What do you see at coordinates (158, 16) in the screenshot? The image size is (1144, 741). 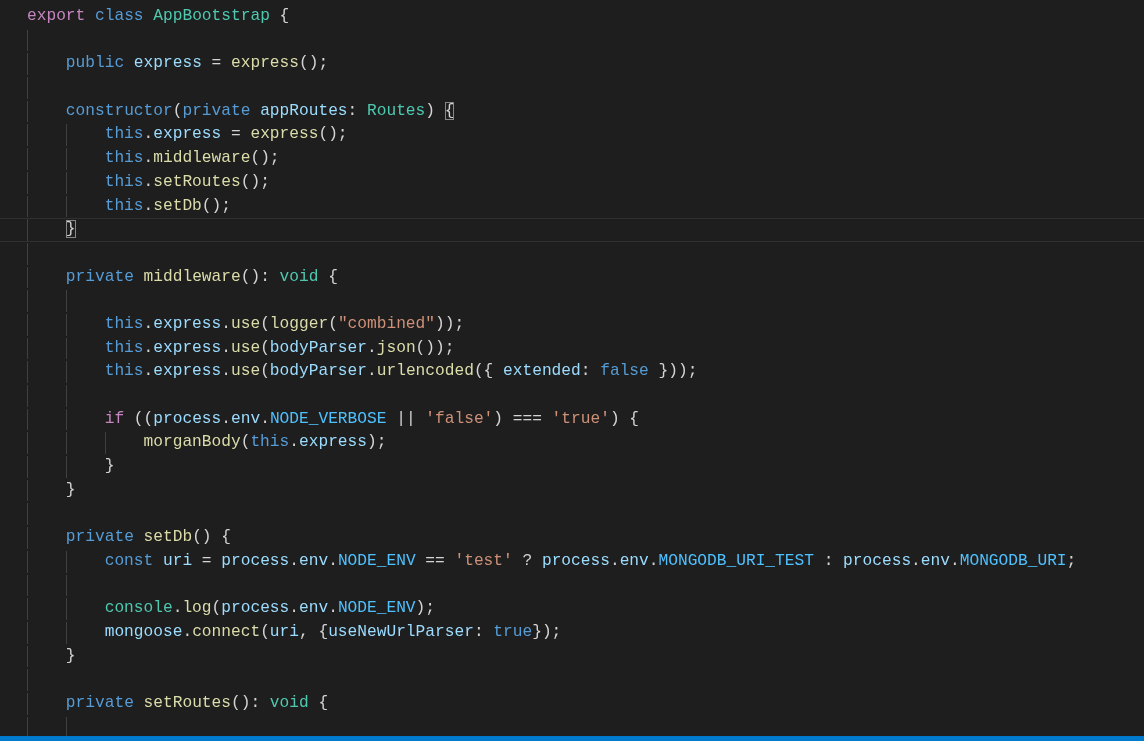 I see `code-line: export class AppBootstrap {` at bounding box center [158, 16].